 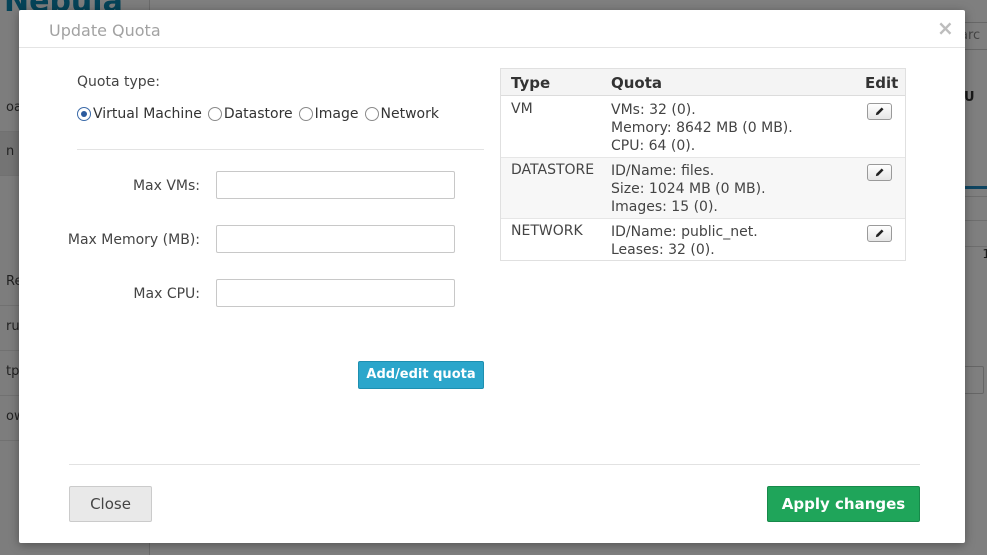 What do you see at coordinates (703, 82) in the screenshot?
I see `table-header: Type Quota Edit` at bounding box center [703, 82].